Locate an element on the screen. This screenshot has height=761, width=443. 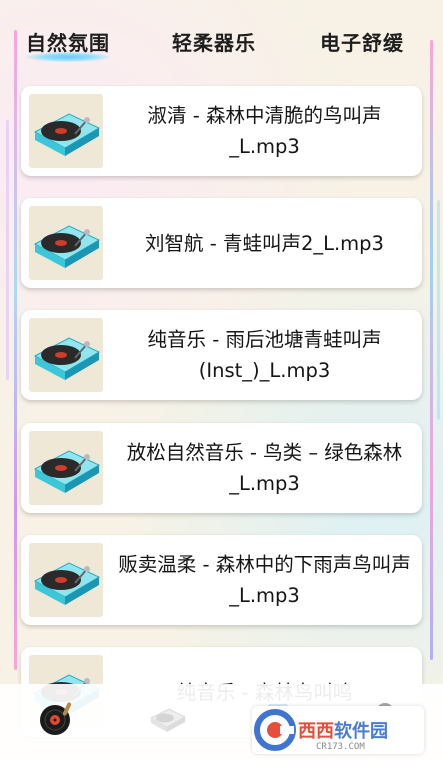
tab-label: 轻柔器乐 is located at coordinates (214, 43).